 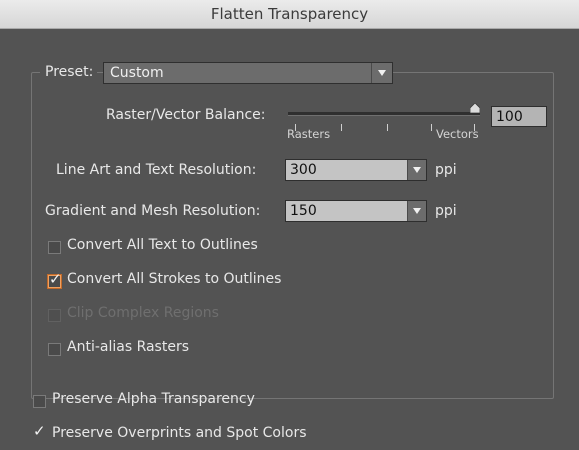 I want to click on preserve-overprints-checkbox: ✓, so click(x=39, y=432).